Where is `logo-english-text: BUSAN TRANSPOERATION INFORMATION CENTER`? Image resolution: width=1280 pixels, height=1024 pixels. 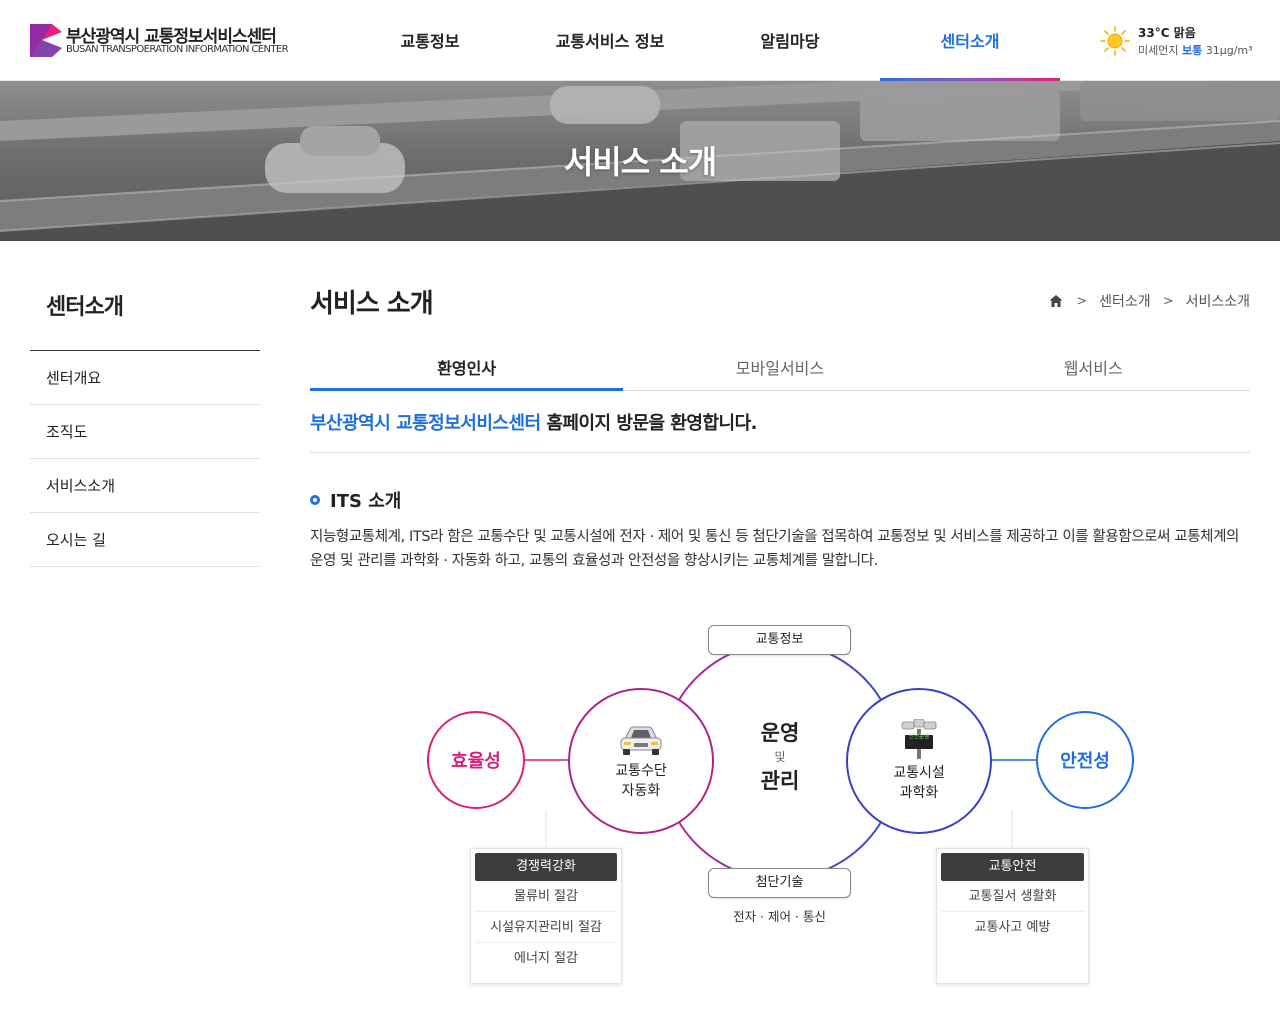
logo-english-text: BUSAN TRANSPOERATION INFORMATION CENTER is located at coordinates (177, 49).